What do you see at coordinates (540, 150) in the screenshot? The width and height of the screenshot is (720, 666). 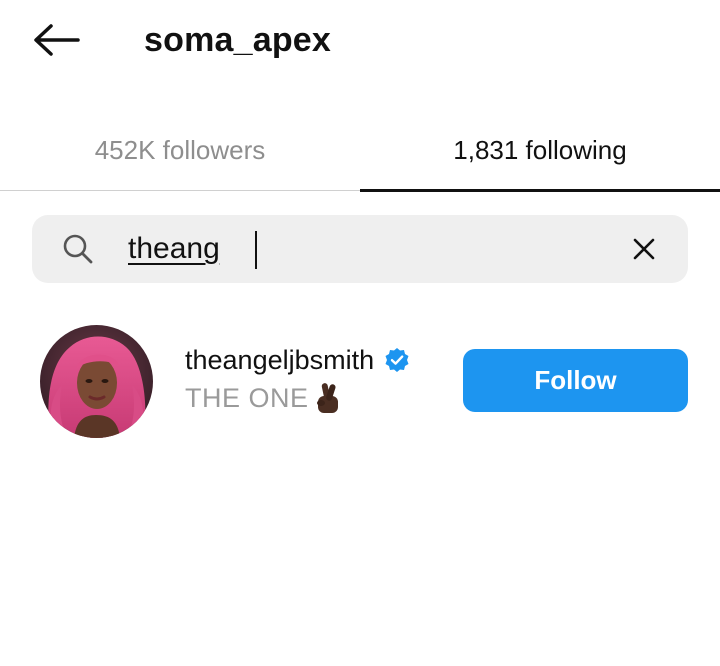 I see `tab-following: 1,831 following` at bounding box center [540, 150].